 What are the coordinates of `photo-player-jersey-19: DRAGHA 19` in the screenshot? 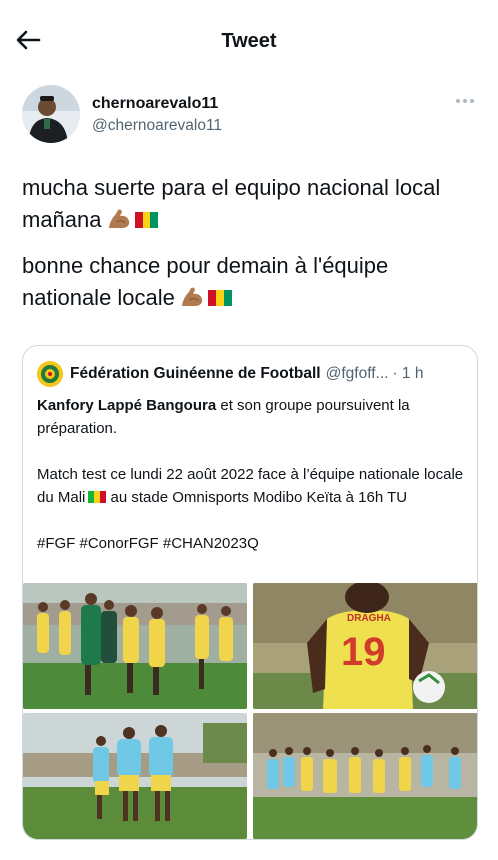 It's located at (365, 646).